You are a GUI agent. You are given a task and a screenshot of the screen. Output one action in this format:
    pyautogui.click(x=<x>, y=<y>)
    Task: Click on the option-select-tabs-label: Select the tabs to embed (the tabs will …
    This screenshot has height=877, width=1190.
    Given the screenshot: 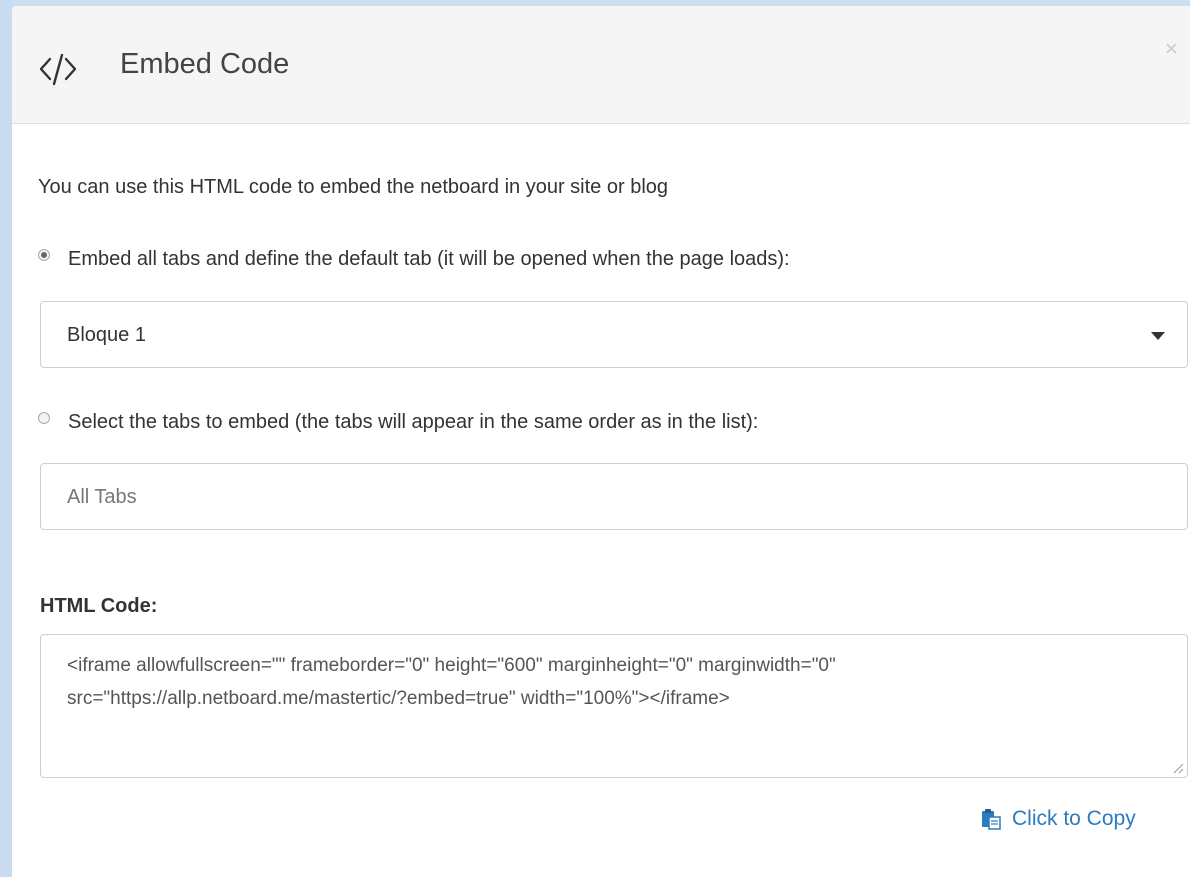 What is the action you would take?
    pyautogui.click(x=413, y=422)
    